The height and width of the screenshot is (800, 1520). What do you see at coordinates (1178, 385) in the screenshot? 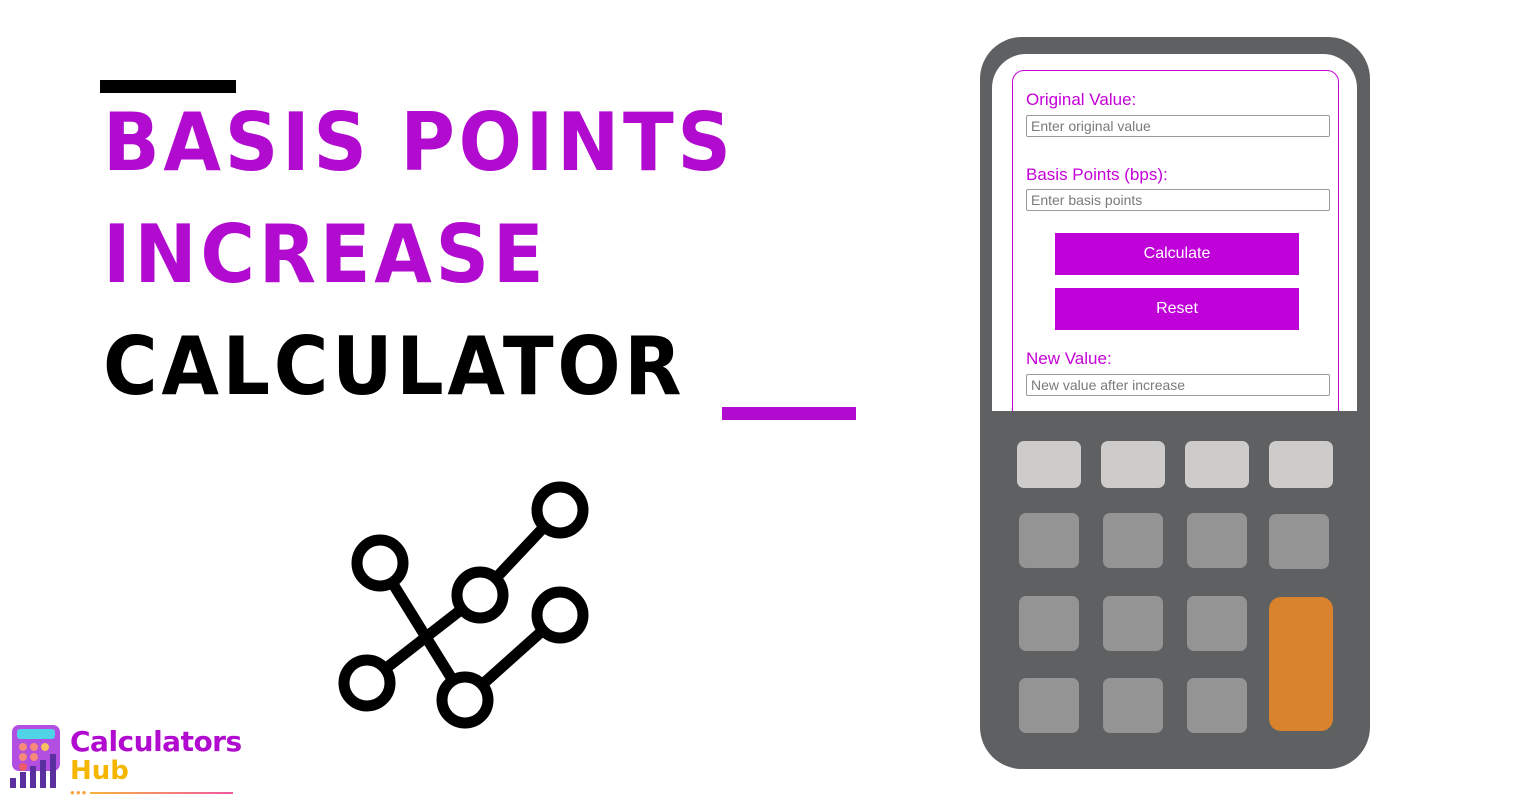
I see `new-value-output` at bounding box center [1178, 385].